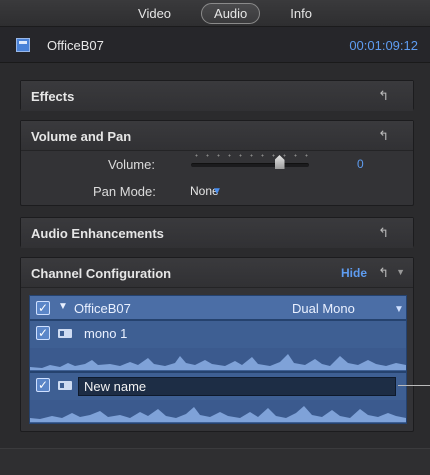  Describe the element at coordinates (53, 96) in the screenshot. I see `section-title: Effects` at that location.